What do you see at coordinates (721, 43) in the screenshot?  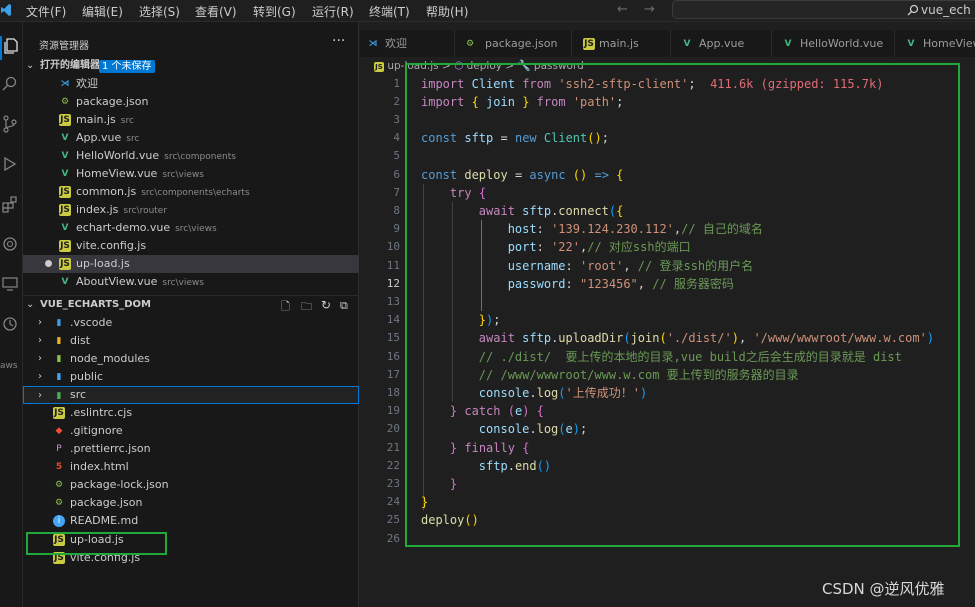 I see `tab-app-vue: V App.vue` at bounding box center [721, 43].